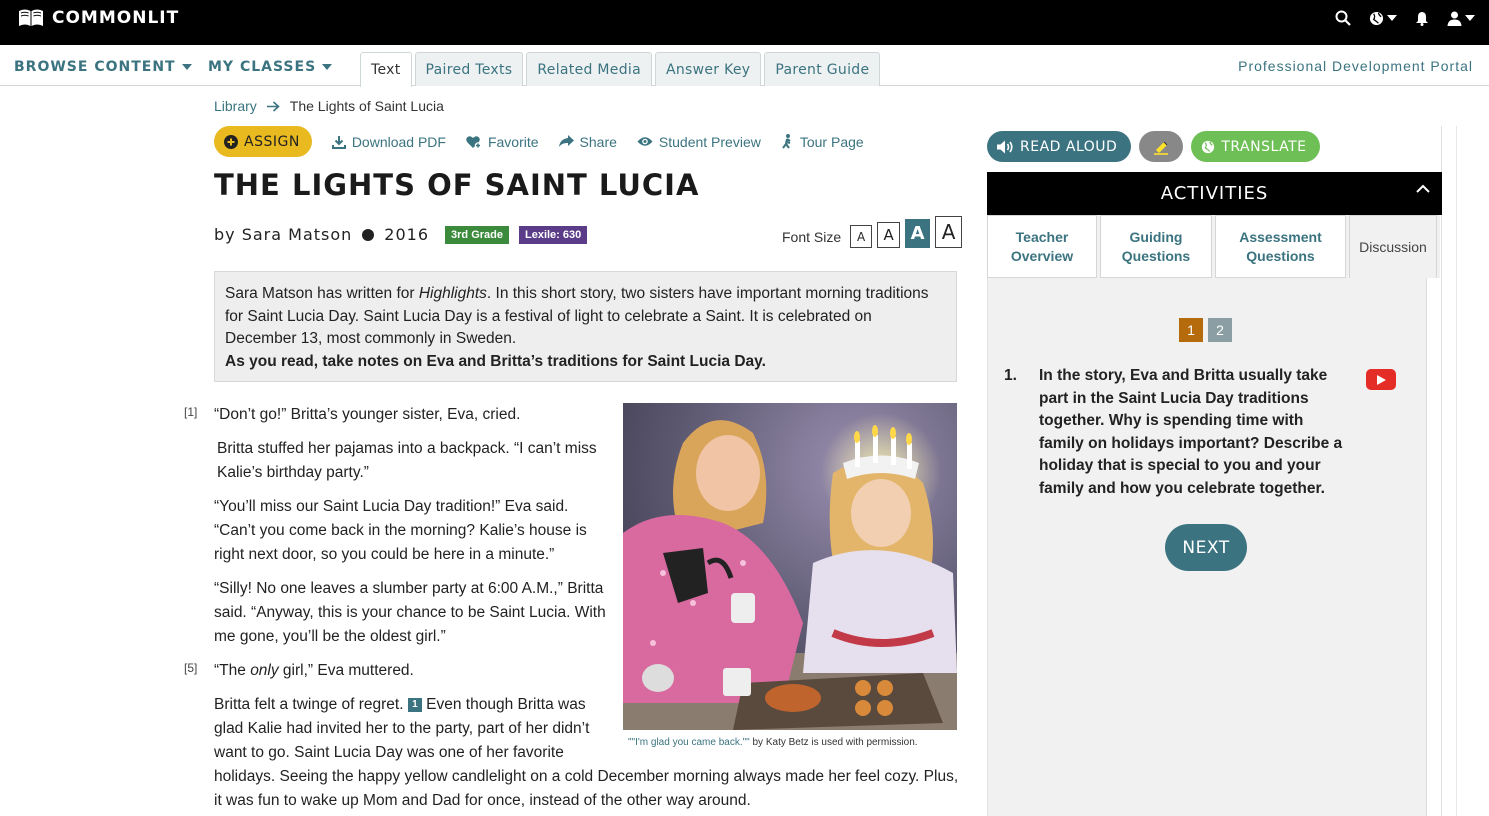 The width and height of the screenshot is (1489, 816). I want to click on assign-button: ASSIGN, so click(263, 141).